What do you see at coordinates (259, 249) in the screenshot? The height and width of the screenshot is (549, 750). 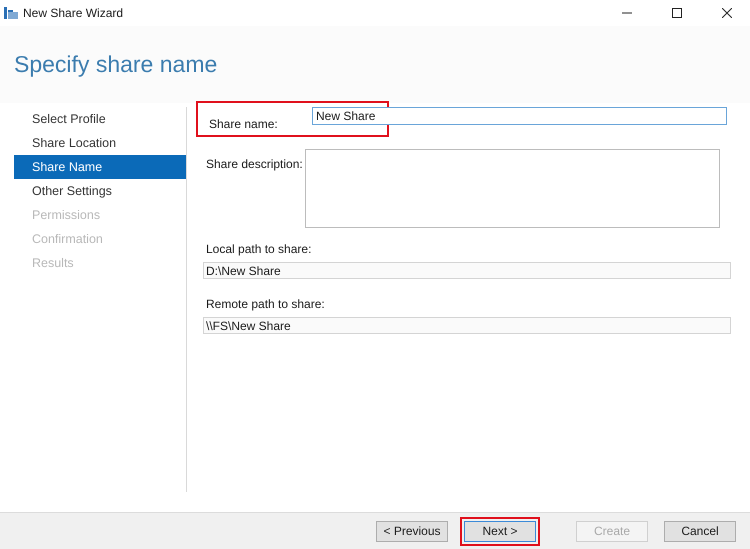 I see `field-label: Local path to share:` at bounding box center [259, 249].